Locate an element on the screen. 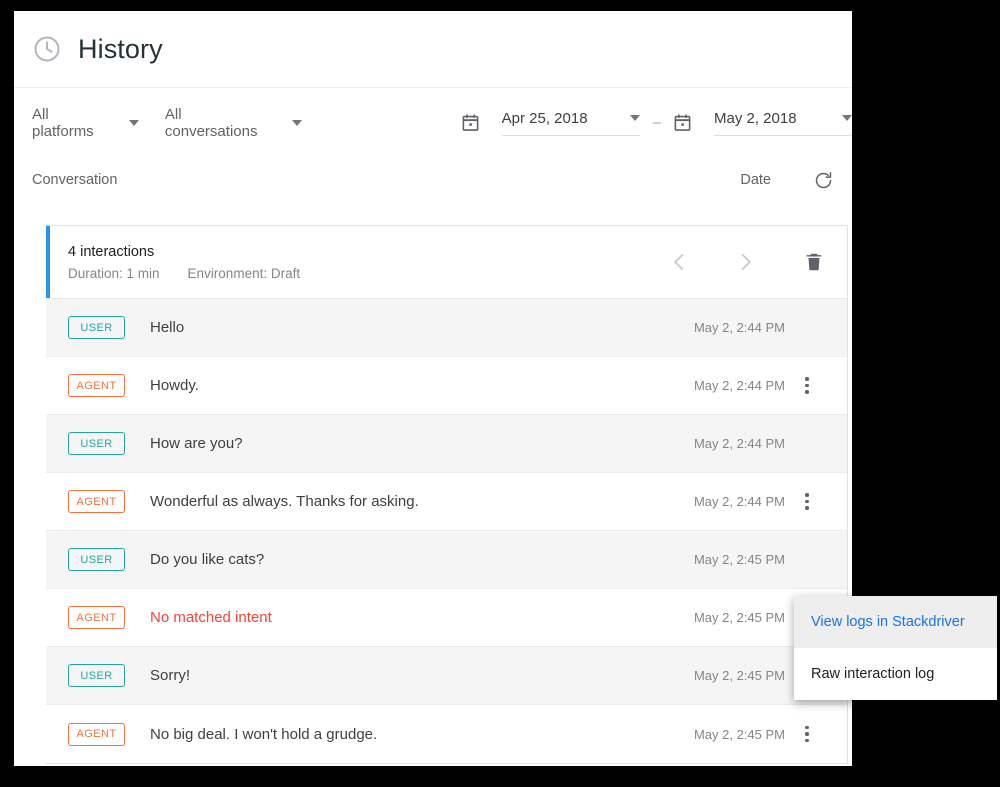  chevron-right-icon is located at coordinates (746, 262).